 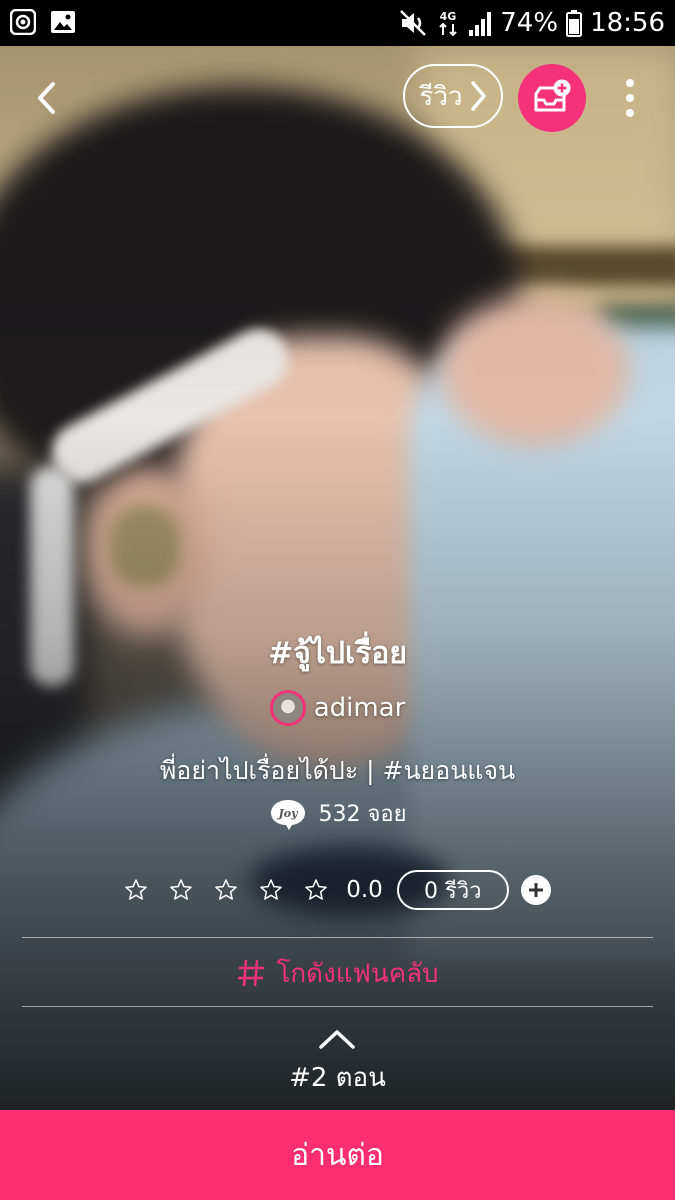 I want to click on chevron-up-icon, so click(x=337, y=1039).